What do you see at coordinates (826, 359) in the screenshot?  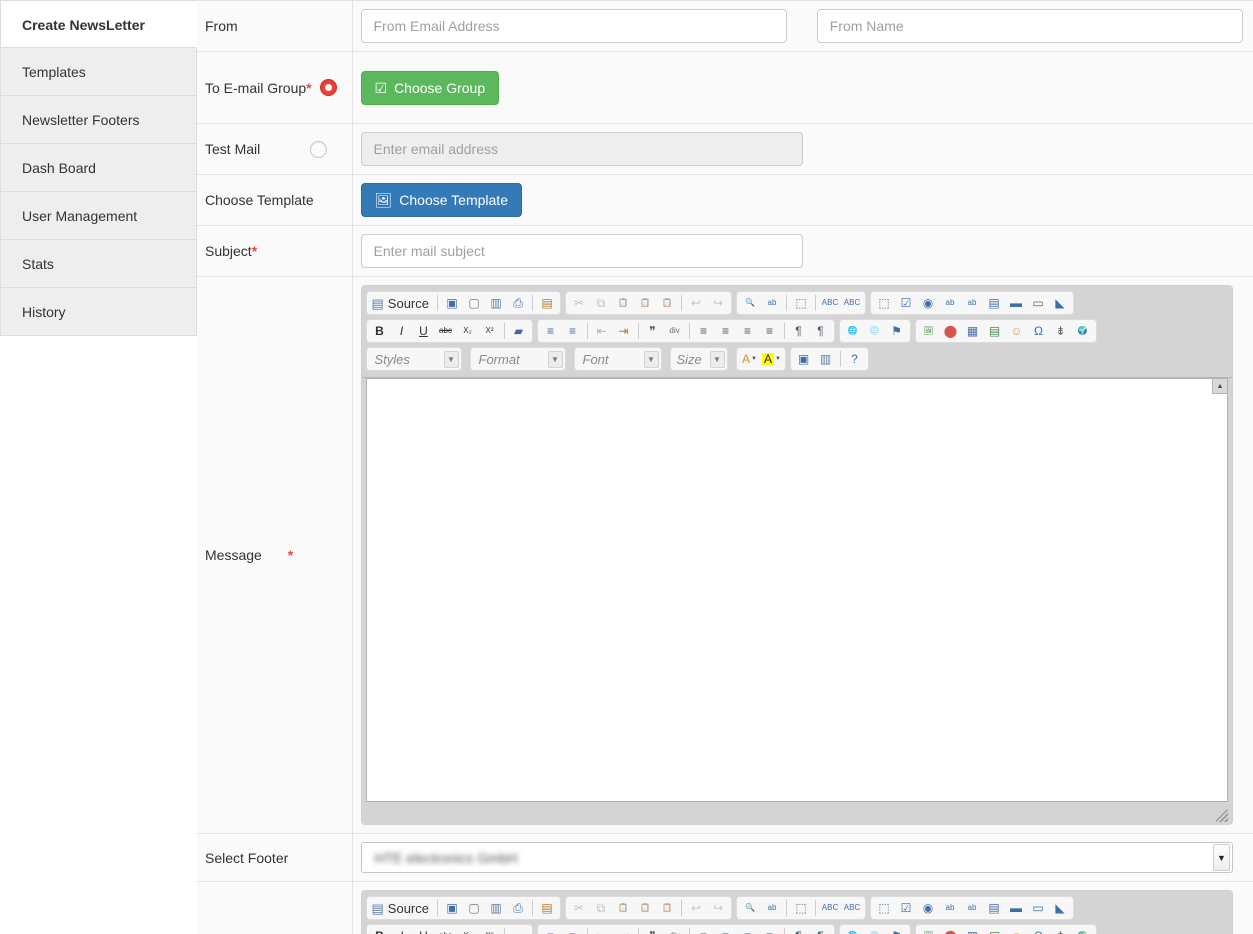 I see `maximize-icon: ▥` at bounding box center [826, 359].